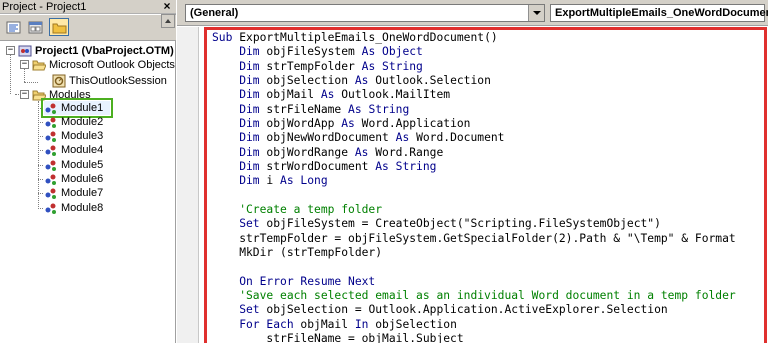 The width and height of the screenshot is (768, 343). I want to click on code-line: strFileName = objMail.Subject, so click(474, 337).